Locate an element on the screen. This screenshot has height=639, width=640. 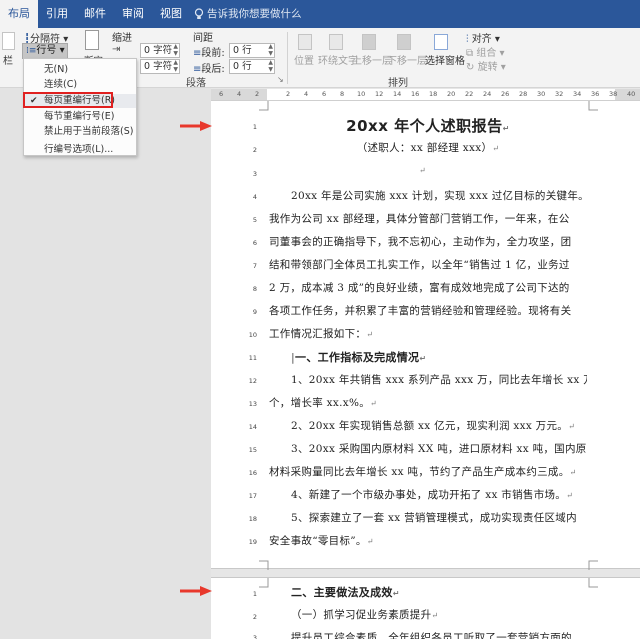
tab-review: 审阅 is located at coordinates (133, 14).